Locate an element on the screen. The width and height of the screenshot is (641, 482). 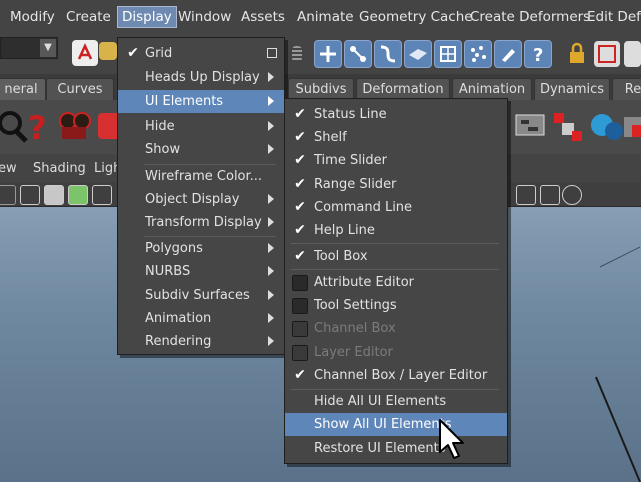
menu-item-animation: Animation is located at coordinates (201, 318).